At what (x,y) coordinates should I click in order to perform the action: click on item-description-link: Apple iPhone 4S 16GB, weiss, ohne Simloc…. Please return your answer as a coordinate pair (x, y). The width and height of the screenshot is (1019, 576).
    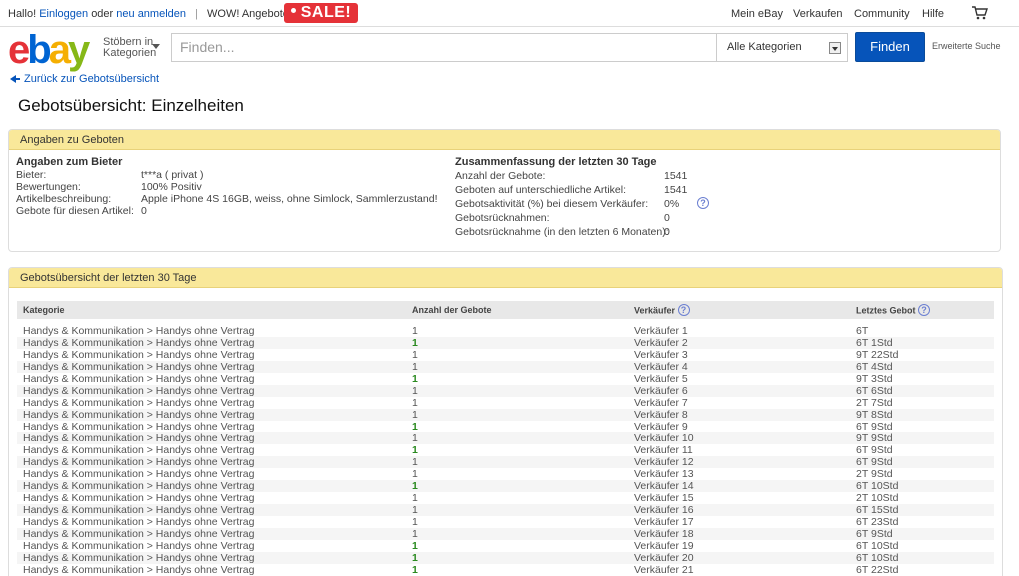
    Looking at the image, I should click on (289, 199).